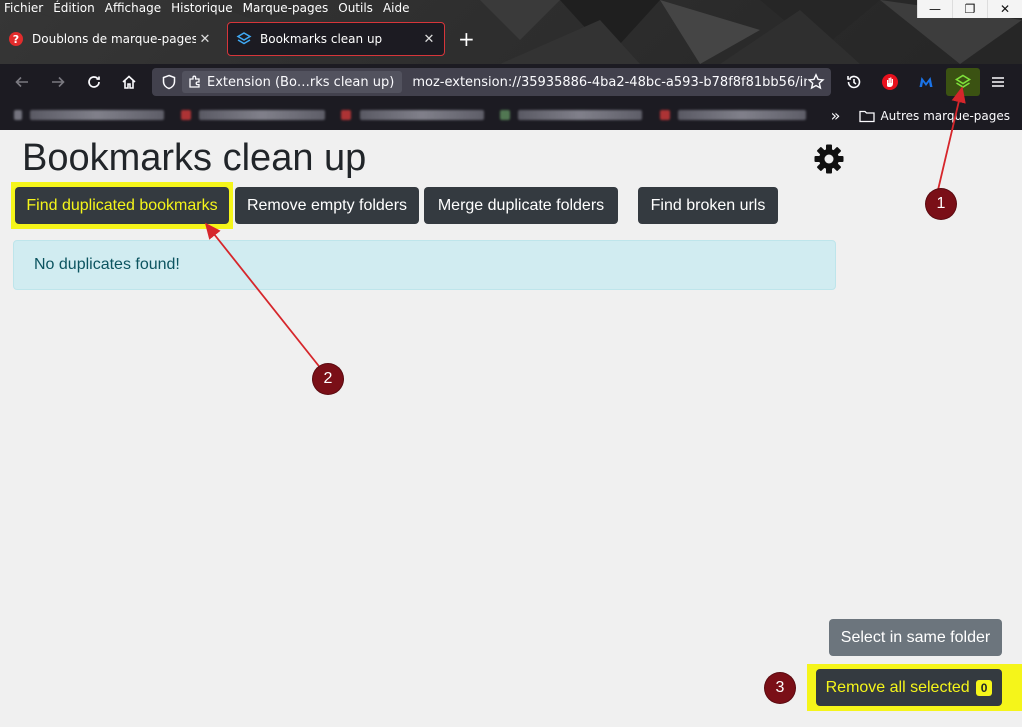  Describe the element at coordinates (836, 115) in the screenshot. I see `overflow-chevron-icon: »` at that location.